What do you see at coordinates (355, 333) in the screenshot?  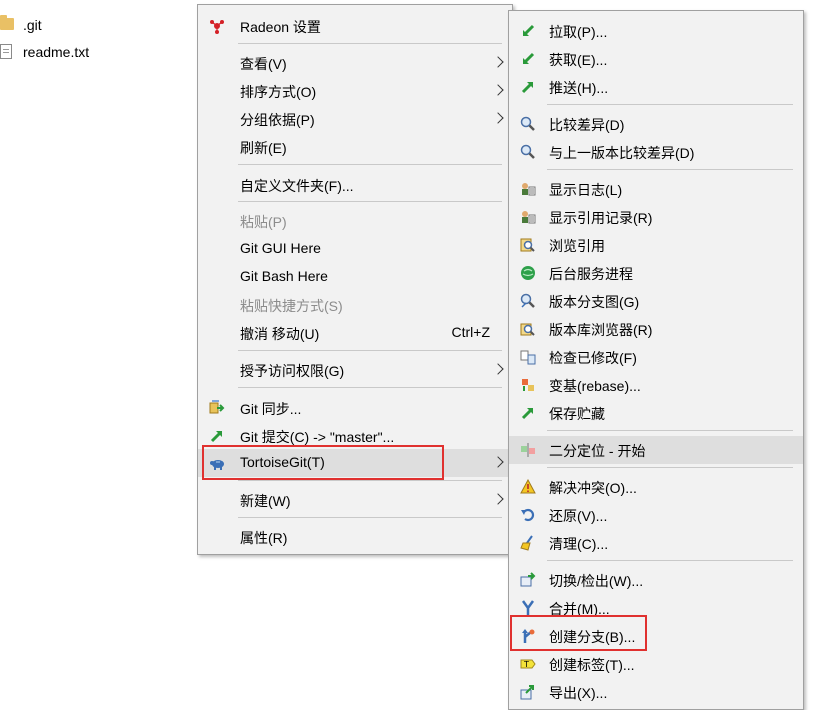 I see `menu-item-undo-move: 撤消 移动(U) Ctrl+Z` at bounding box center [355, 333].